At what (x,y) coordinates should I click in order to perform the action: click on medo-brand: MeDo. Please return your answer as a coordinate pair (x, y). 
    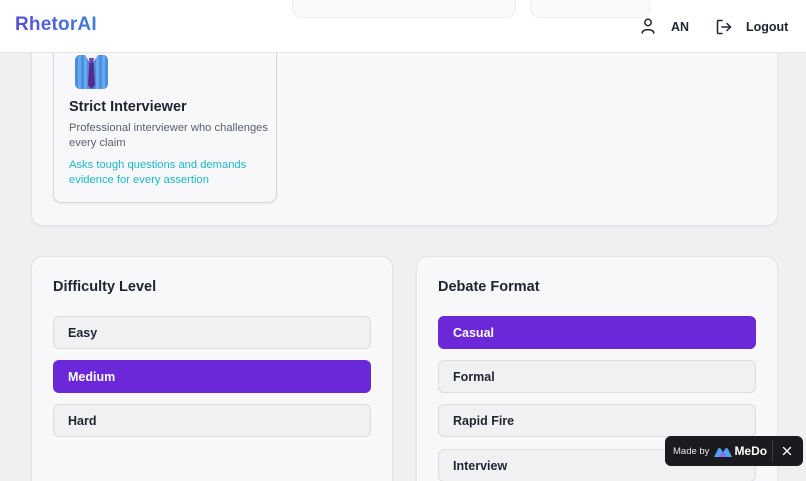
    Looking at the image, I should click on (751, 451).